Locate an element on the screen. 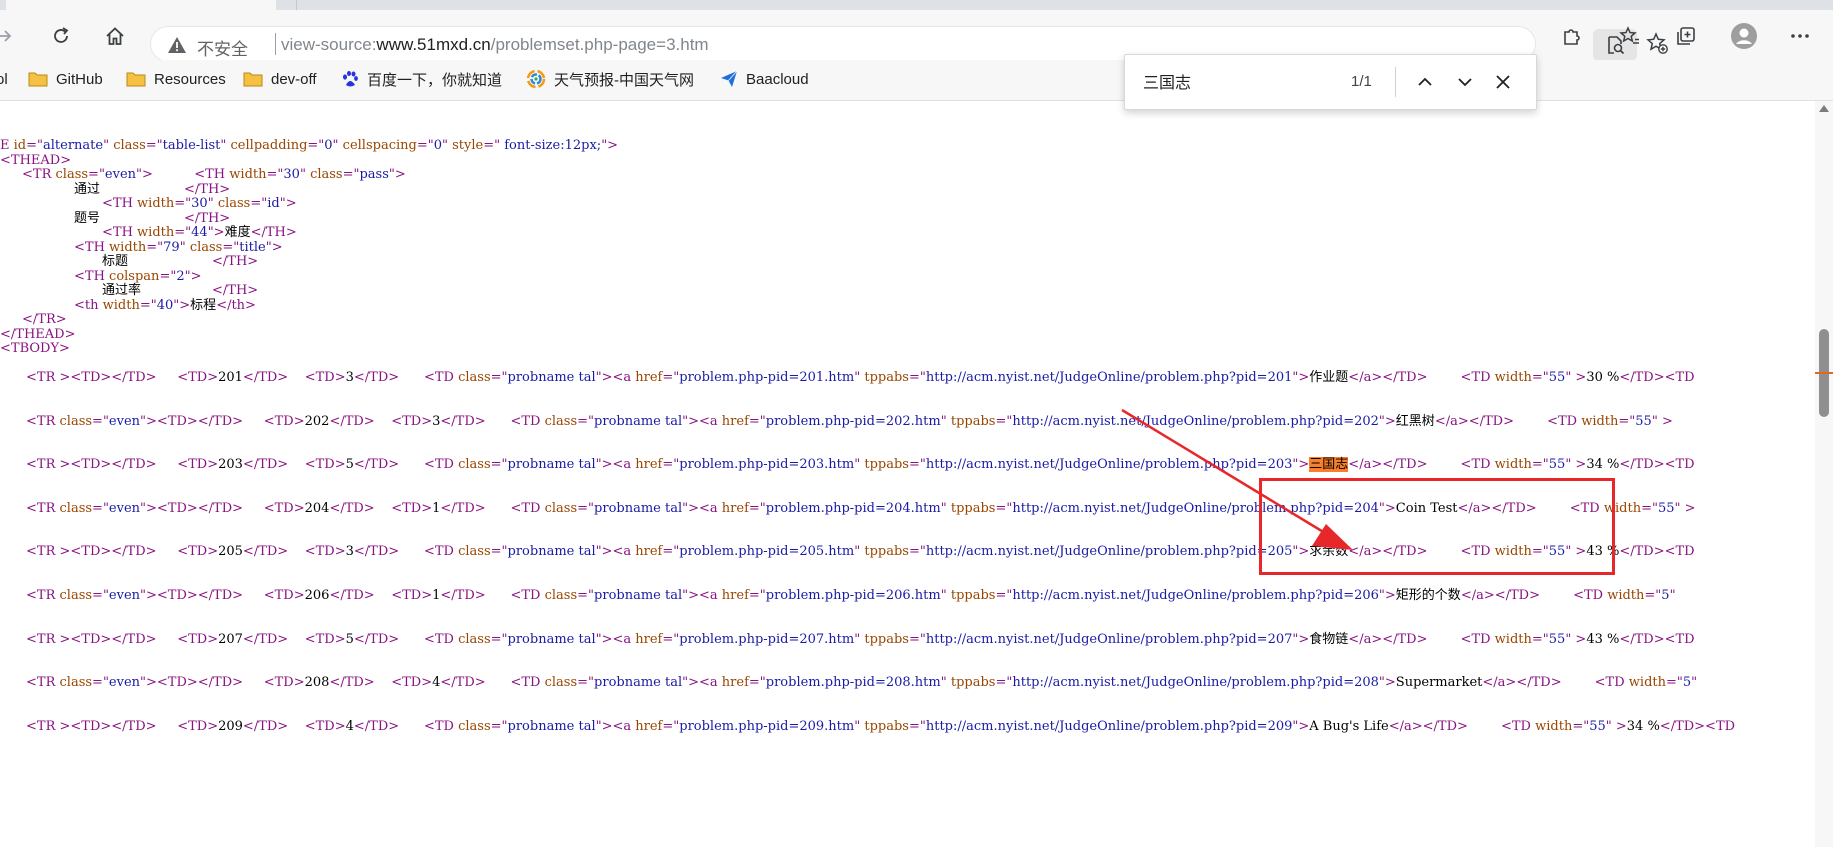  home-icon is located at coordinates (115, 36).